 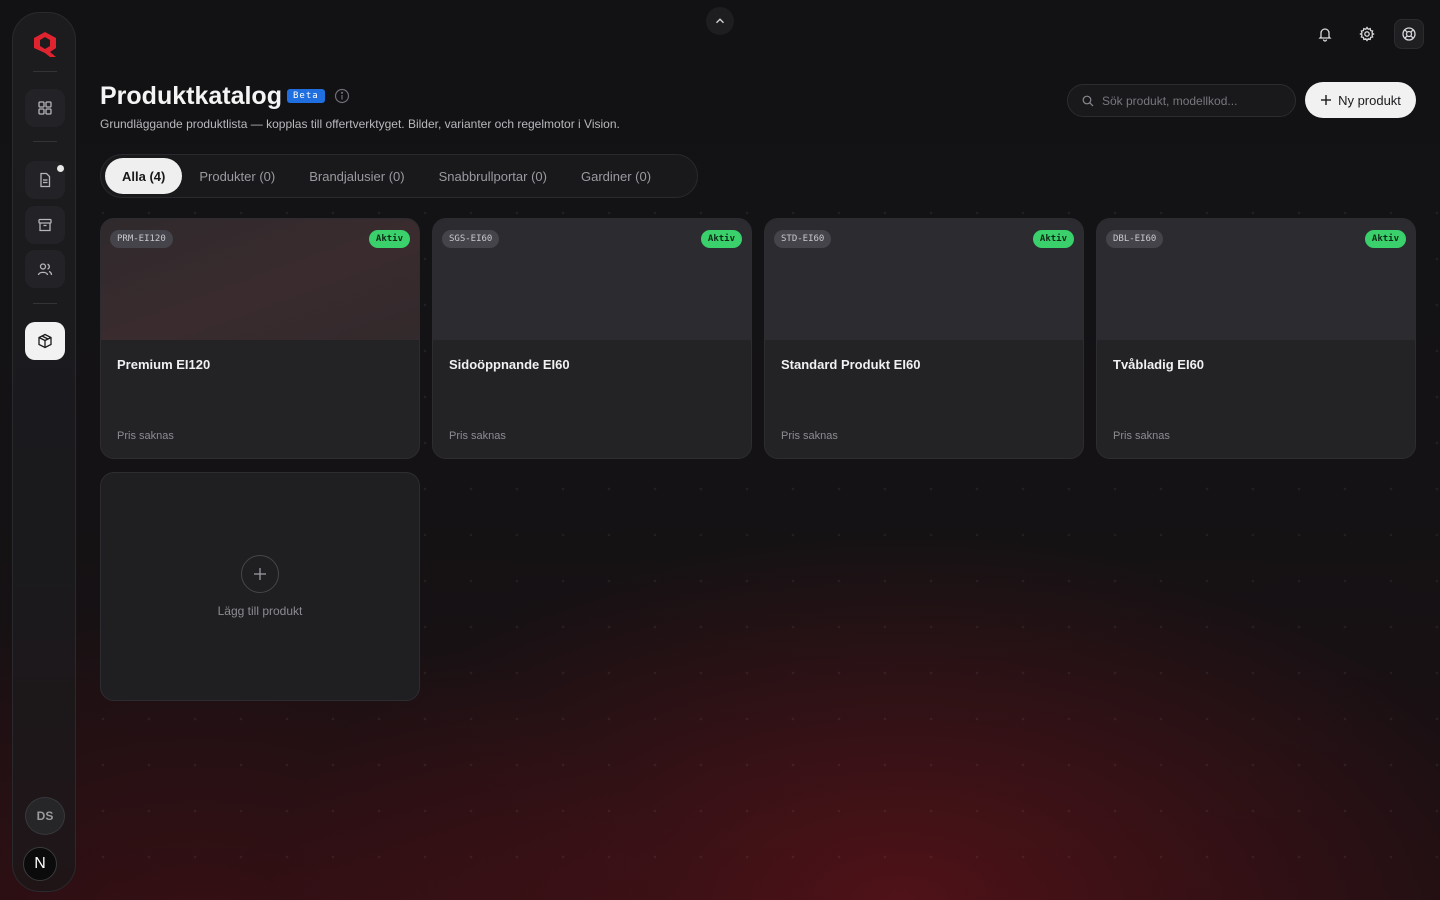 I want to click on bell-icon, so click(x=1325, y=35).